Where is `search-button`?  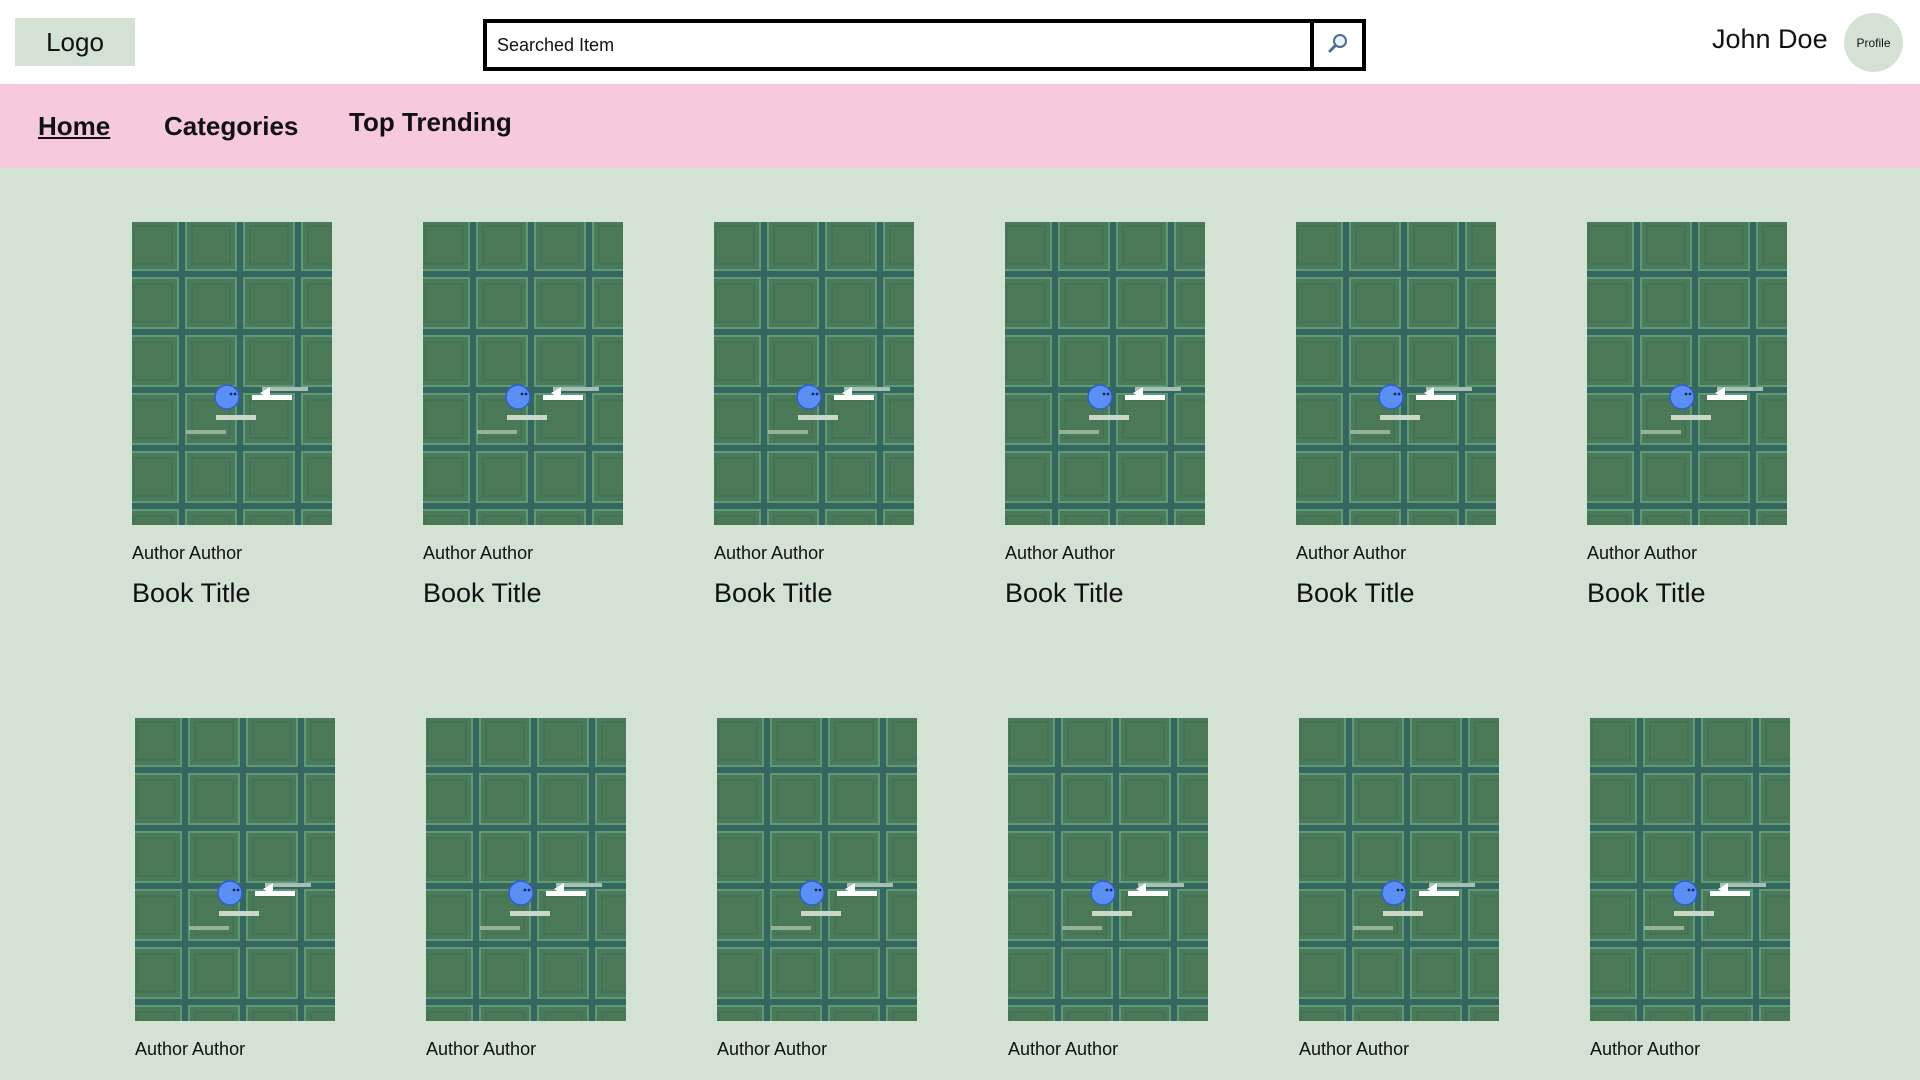
search-button is located at coordinates (1336, 45).